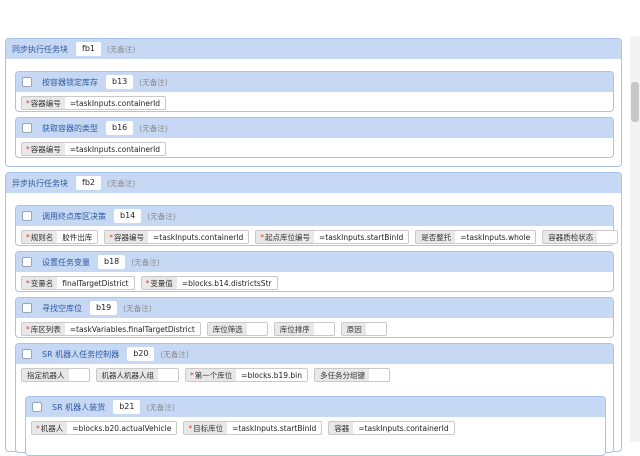 Image resolution: width=640 pixels, height=456 pixels. What do you see at coordinates (104, 428) in the screenshot?
I see `param-robot: * 机器人 =blocks.b20.actualVehicle` at bounding box center [104, 428].